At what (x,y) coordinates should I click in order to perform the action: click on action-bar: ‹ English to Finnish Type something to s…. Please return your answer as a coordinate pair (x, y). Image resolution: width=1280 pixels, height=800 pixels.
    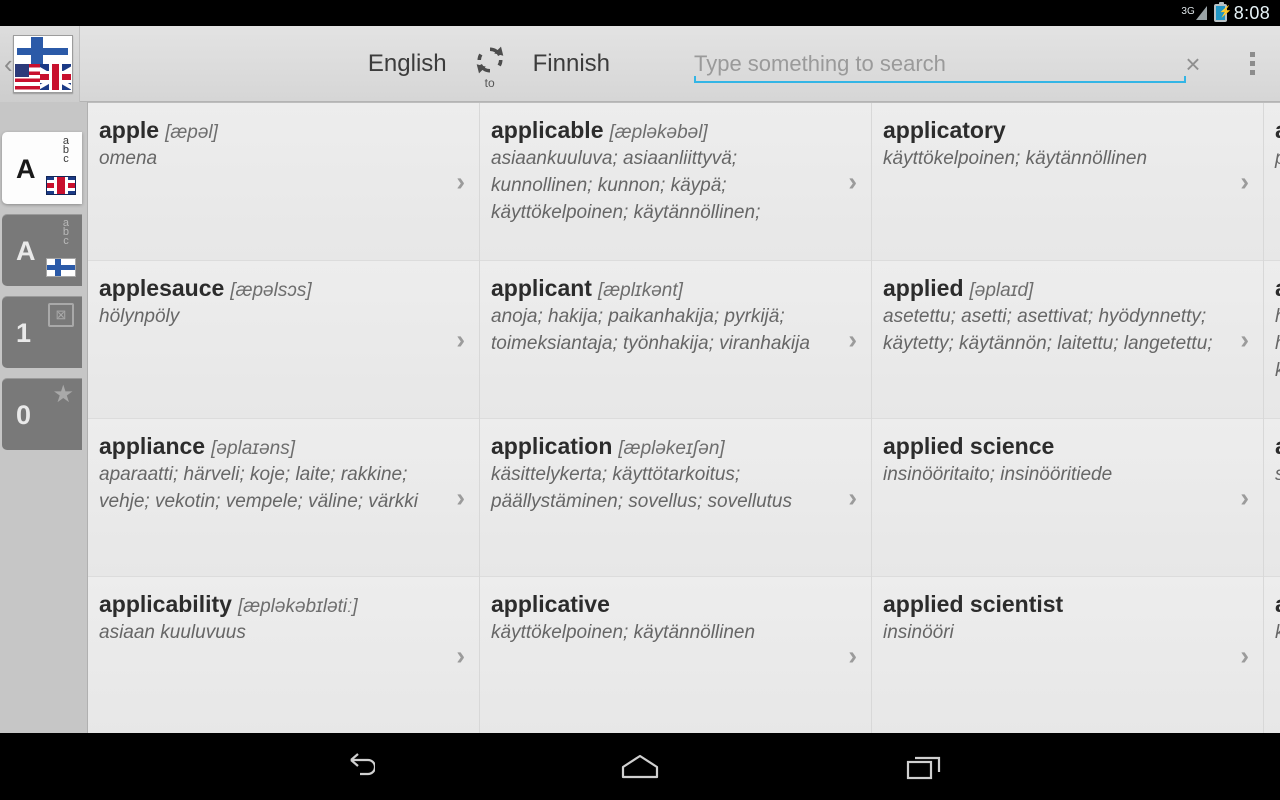
    Looking at the image, I should click on (640, 63).